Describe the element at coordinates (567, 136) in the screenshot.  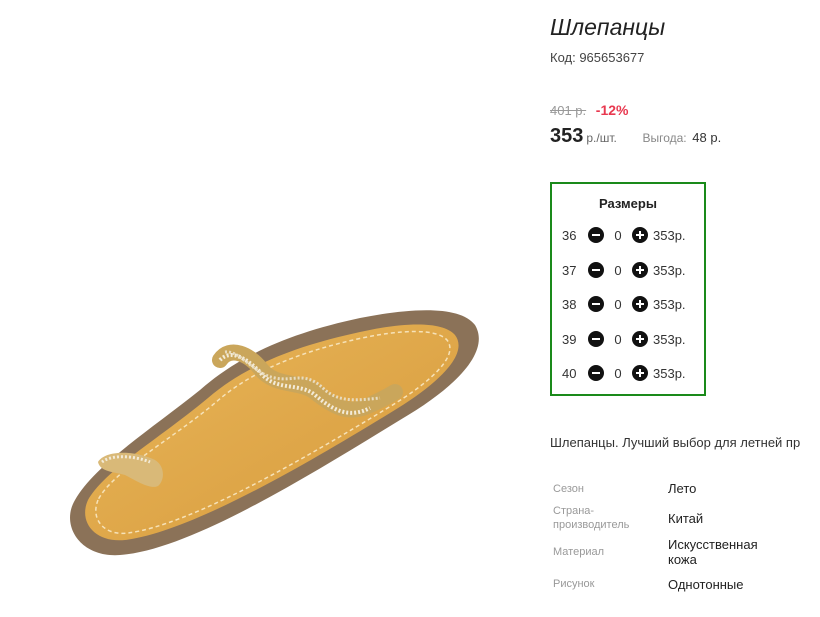
I see `current-price: 353` at that location.